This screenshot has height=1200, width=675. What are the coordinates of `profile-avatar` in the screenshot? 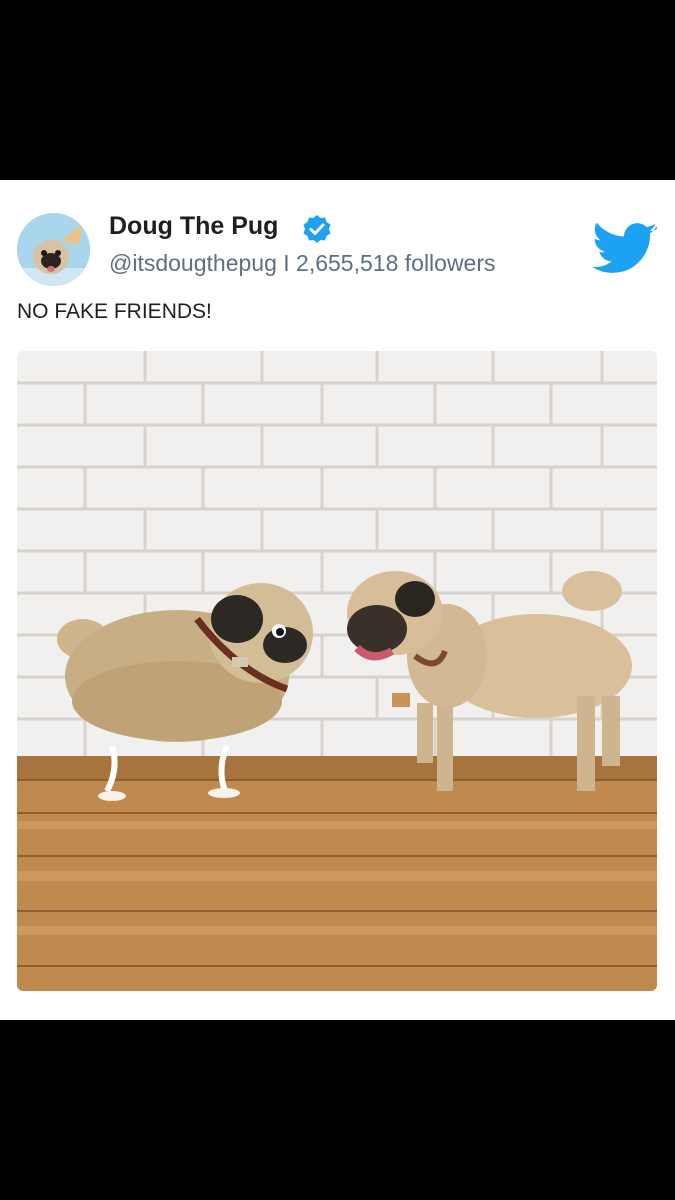 It's located at (53, 249).